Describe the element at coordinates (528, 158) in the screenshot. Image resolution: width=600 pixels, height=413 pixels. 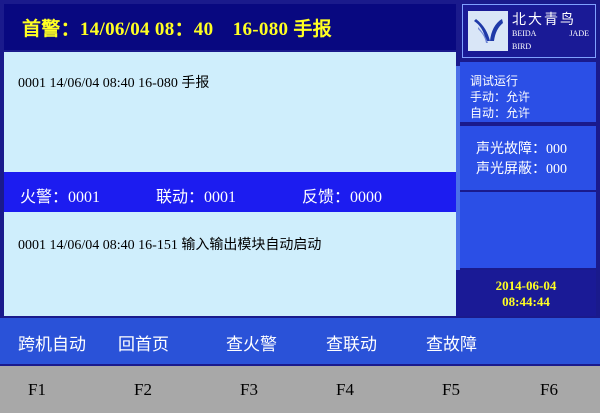
I see `fault-status-panel: 声光故障：000 声光屏蔽：000` at that location.